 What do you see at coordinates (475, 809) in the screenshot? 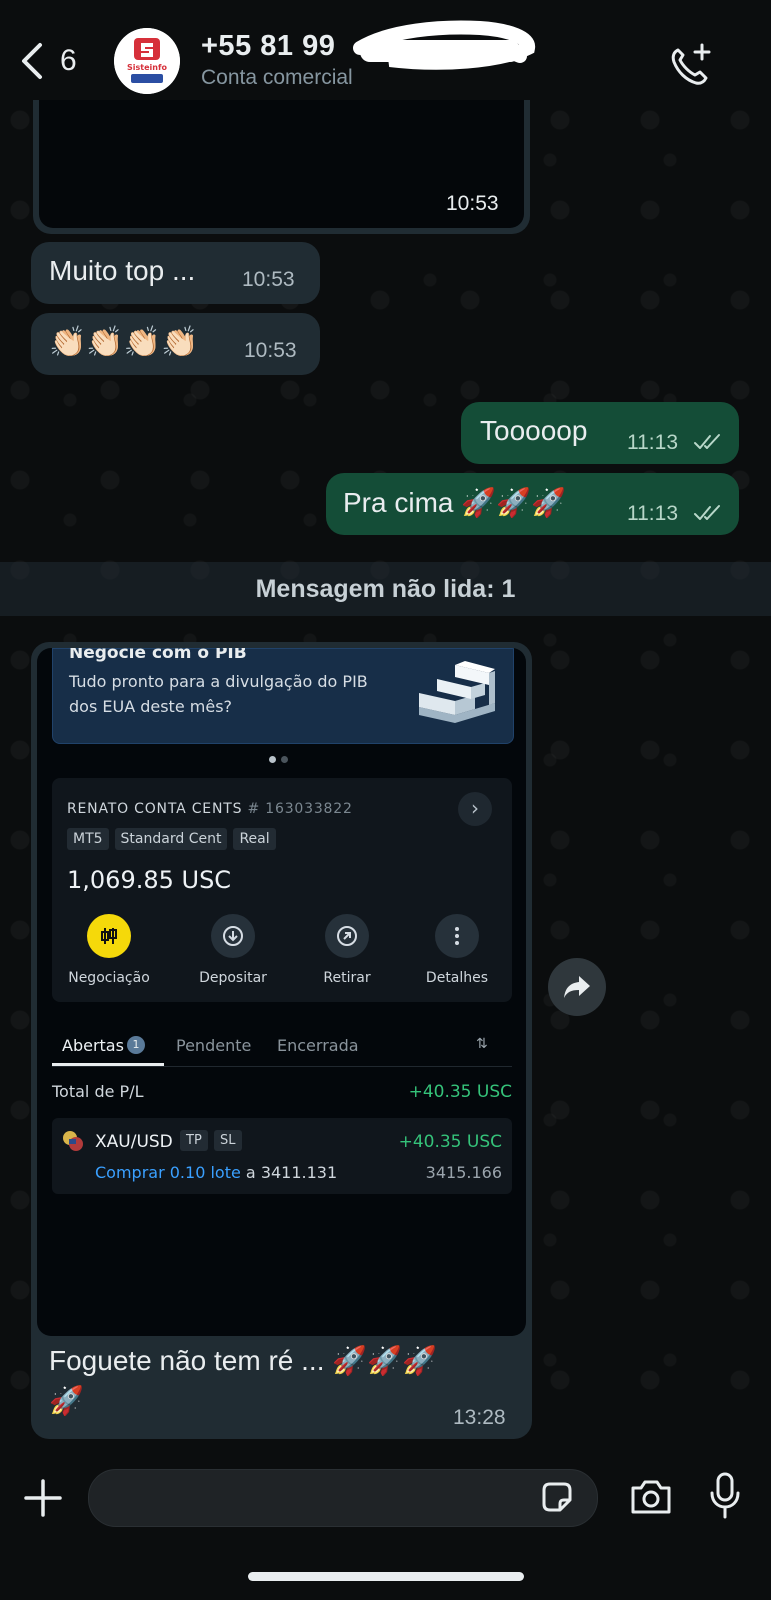
I see `chevron-right-icon: ›` at bounding box center [475, 809].